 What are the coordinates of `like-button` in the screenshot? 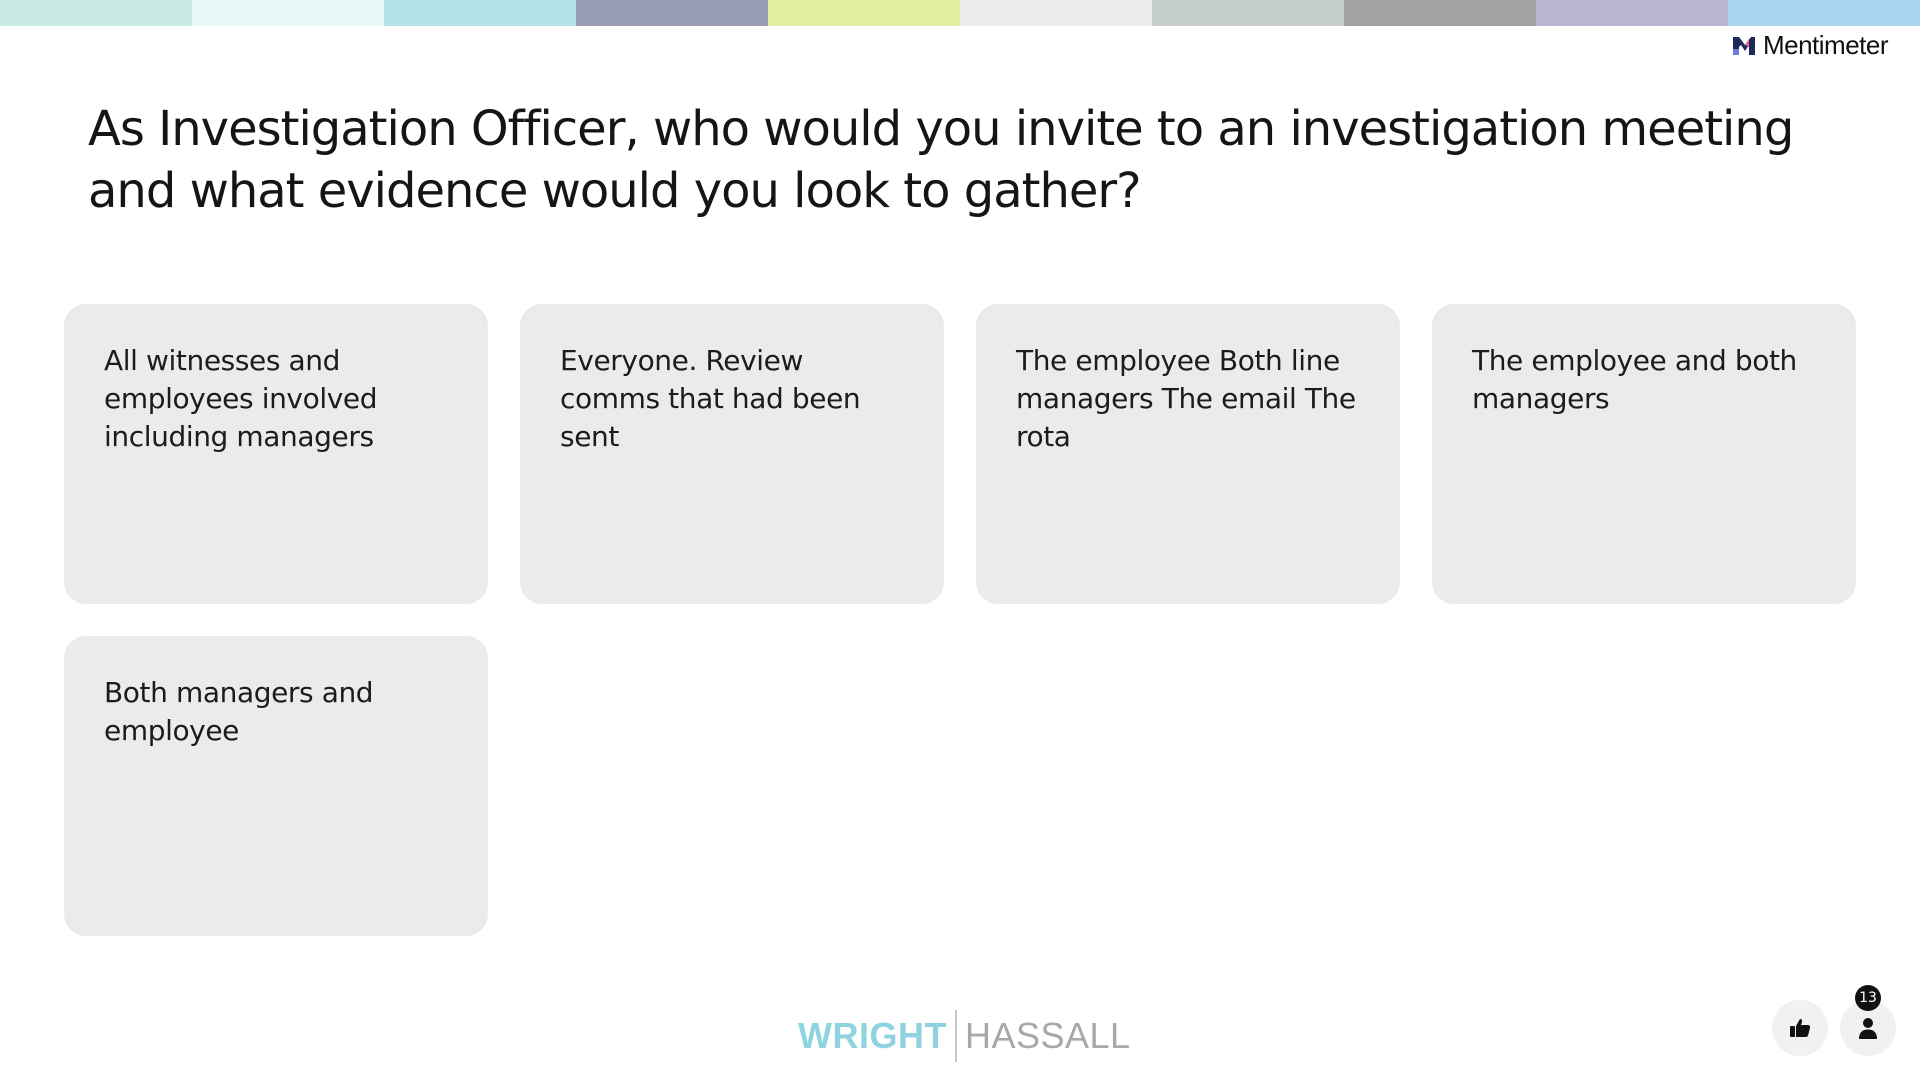 It's located at (1800, 1028).